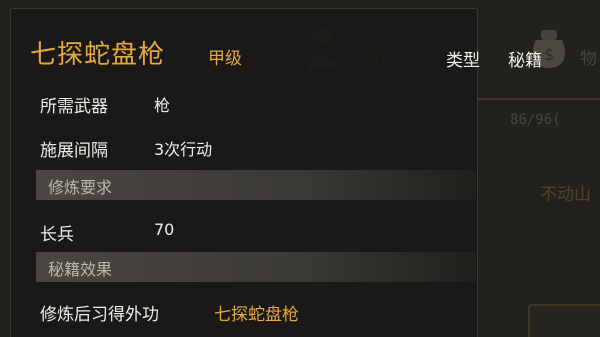 This screenshot has width=600, height=337. Describe the element at coordinates (256, 267) in the screenshot. I see `section-header-effects: 秘籍效果` at that location.